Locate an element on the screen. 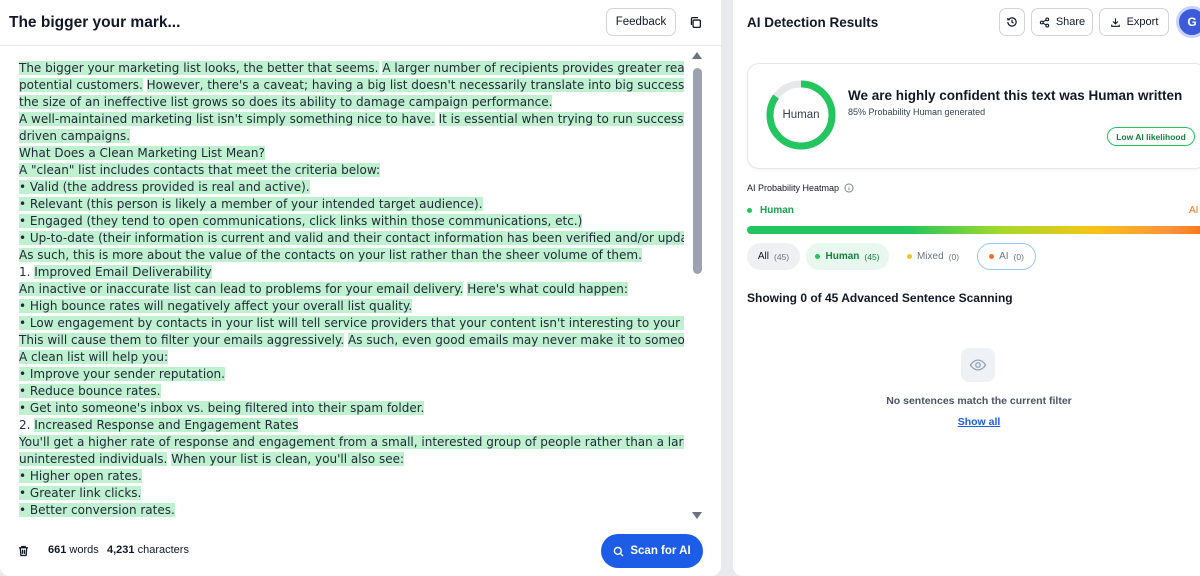  eye-icon is located at coordinates (978, 365).